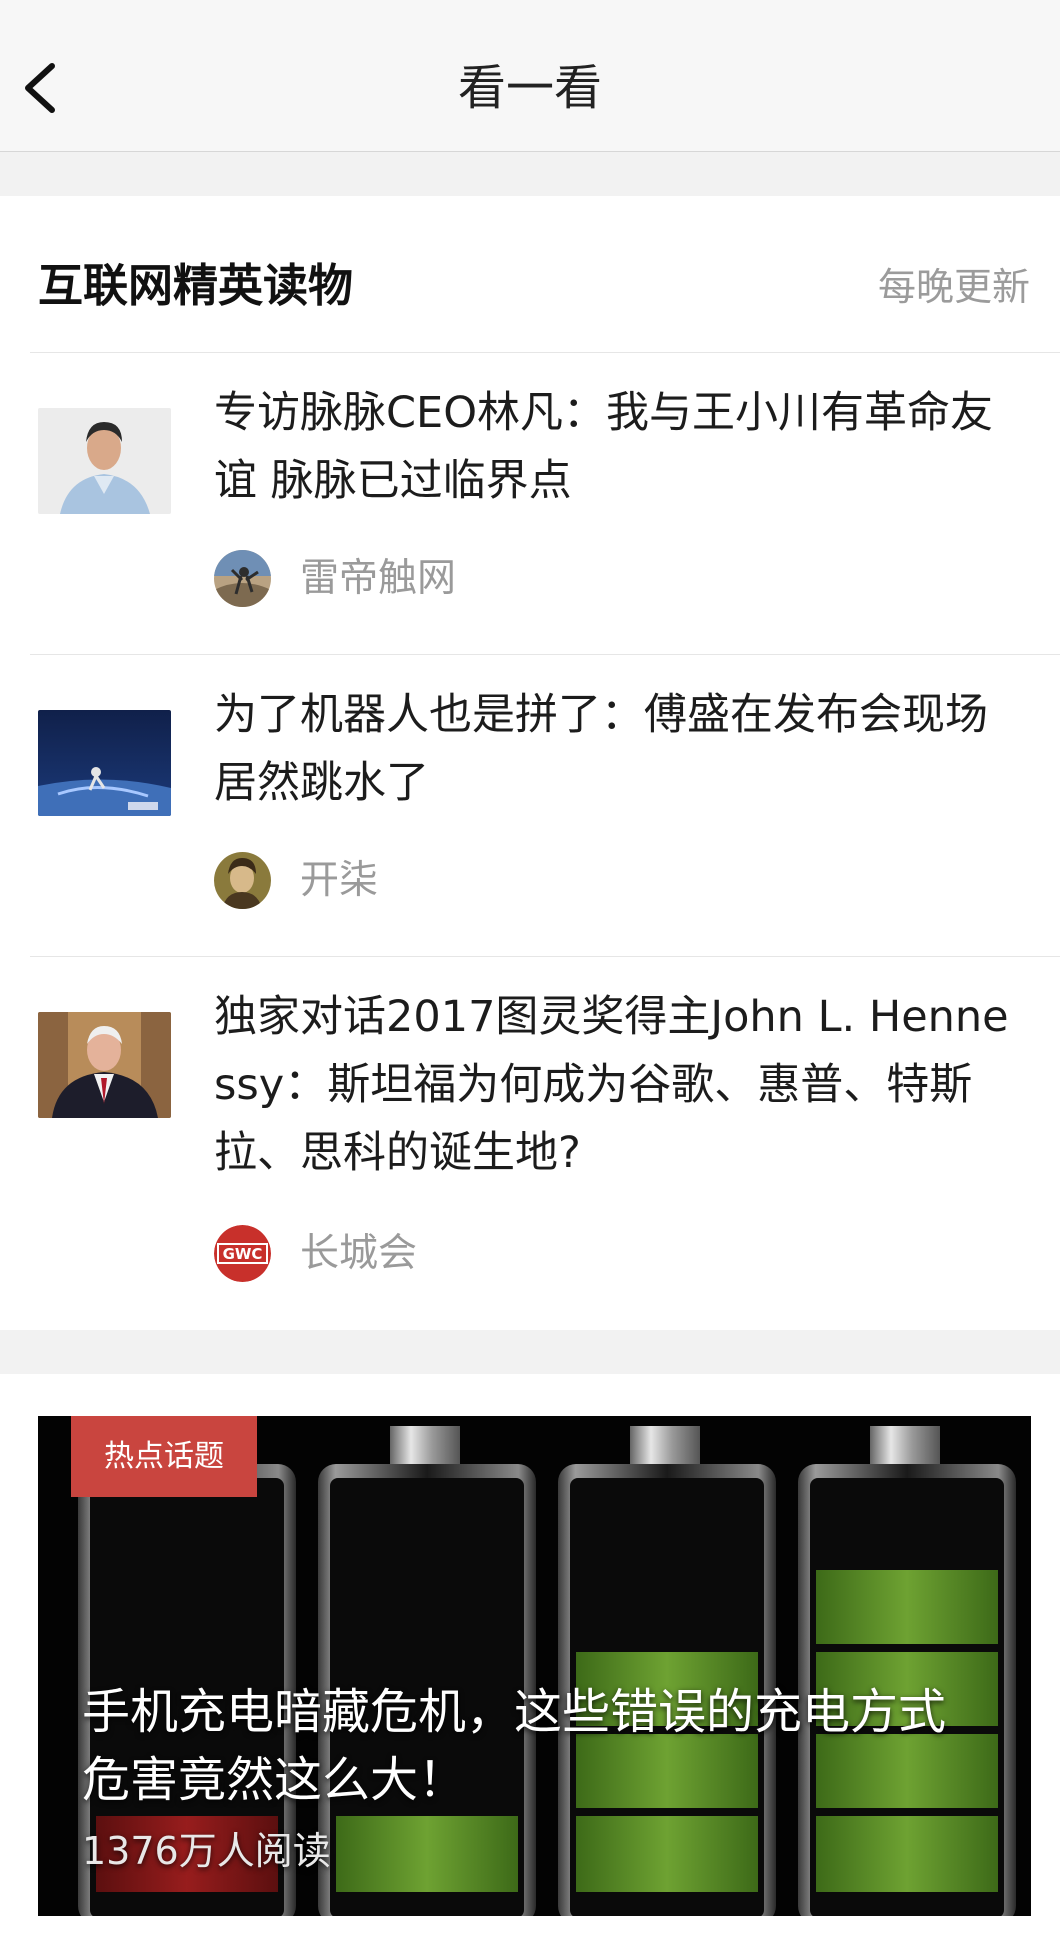  I want to click on hot-topic-title: 手机充电暗藏危机，这些错误的充电方式危害竟然这么大！, so click(514, 1746).